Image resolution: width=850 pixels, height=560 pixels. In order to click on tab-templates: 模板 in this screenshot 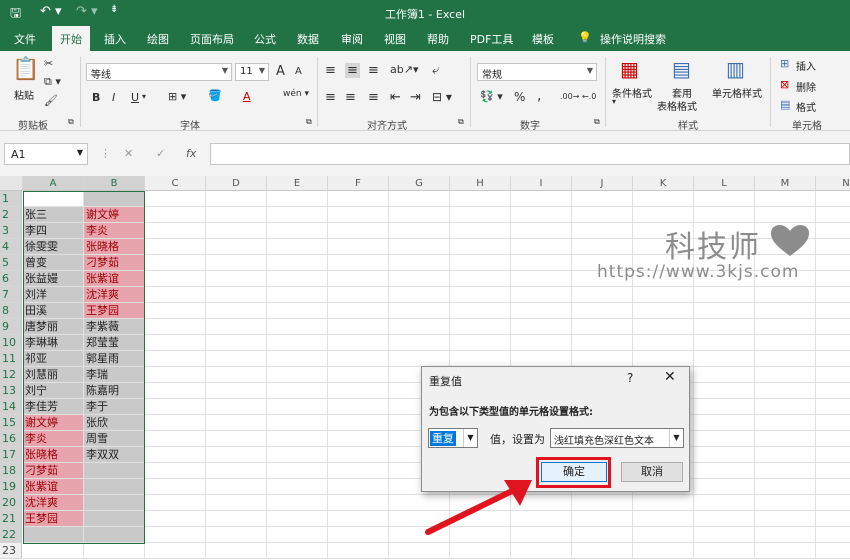, I will do `click(543, 39)`.